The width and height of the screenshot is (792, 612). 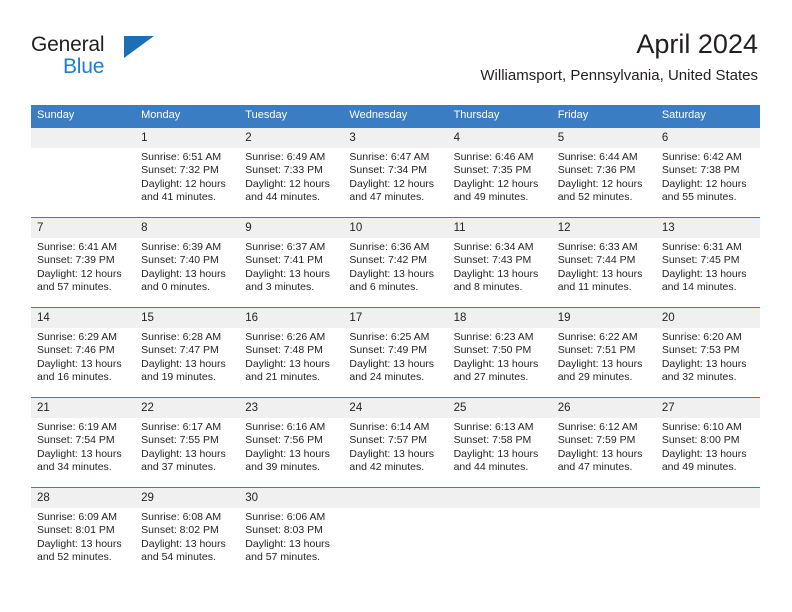 I want to click on sunset-text: Sunset: 7:34 PM, so click(x=388, y=170).